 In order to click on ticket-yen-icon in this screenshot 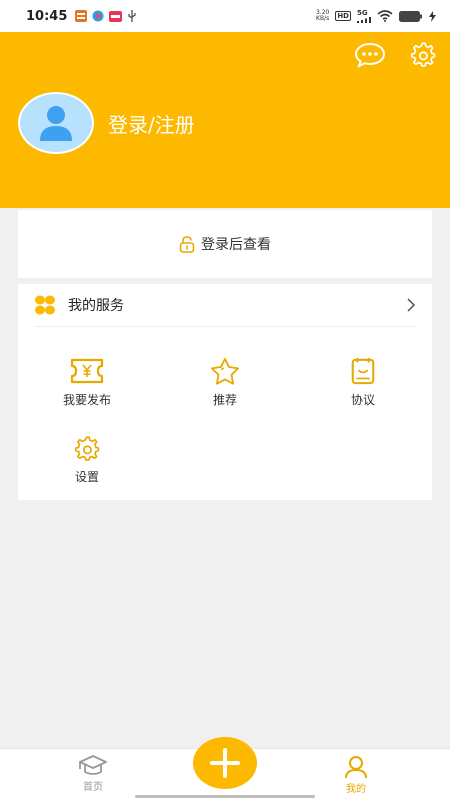, I will do `click(87, 371)`.